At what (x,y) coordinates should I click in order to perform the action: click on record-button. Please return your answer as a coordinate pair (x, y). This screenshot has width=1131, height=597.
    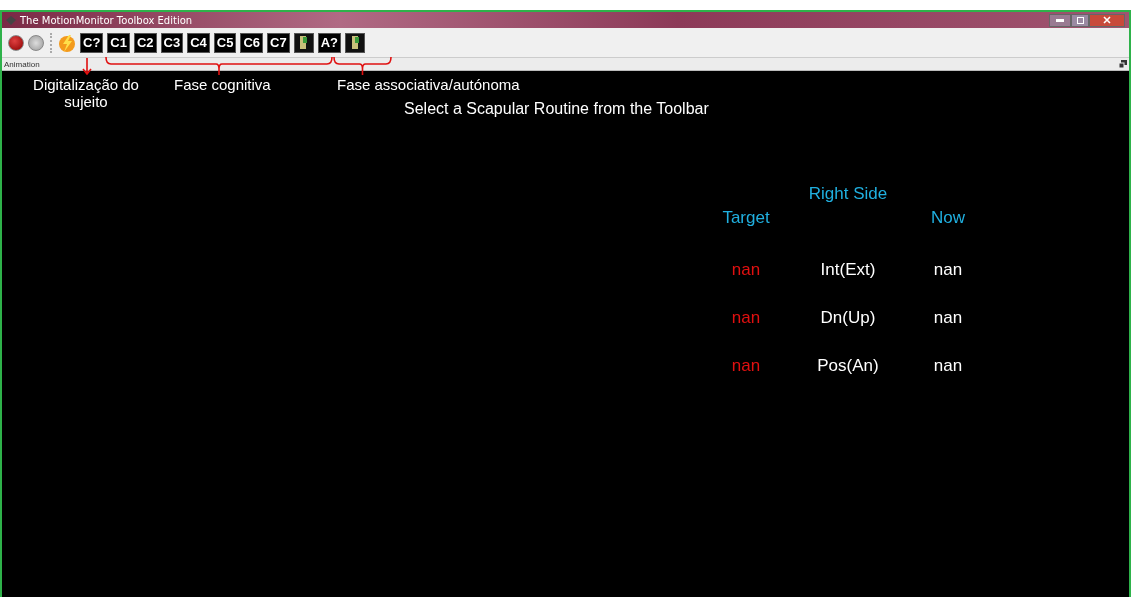
    Looking at the image, I should click on (16, 42).